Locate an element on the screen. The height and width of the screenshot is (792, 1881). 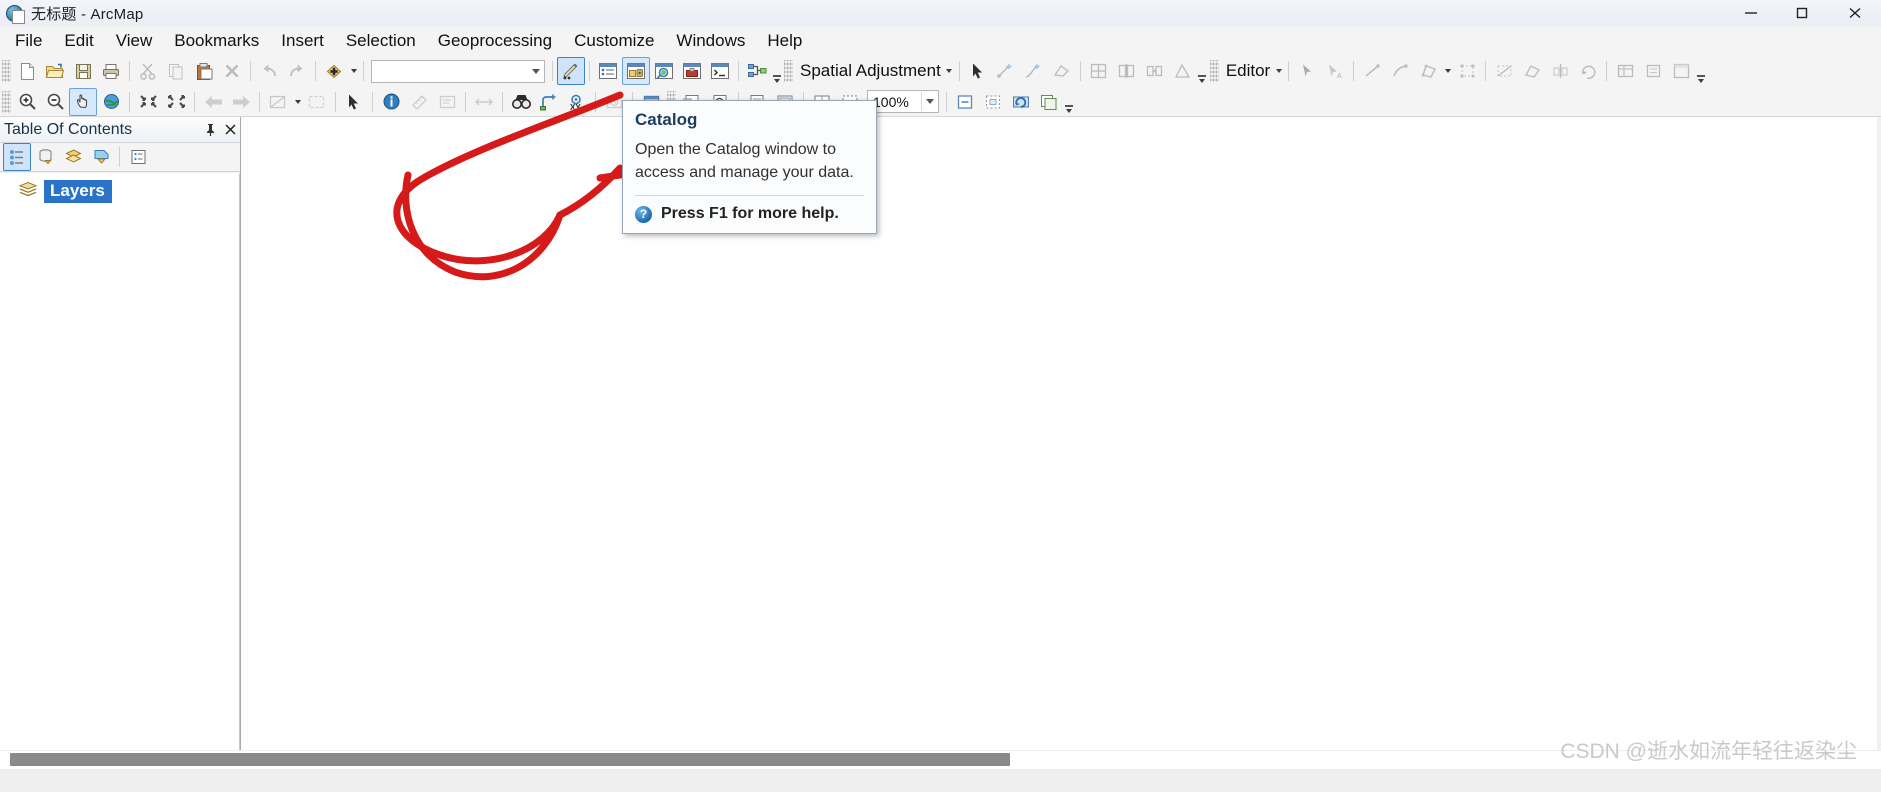
measure-icon is located at coordinates (419, 102).